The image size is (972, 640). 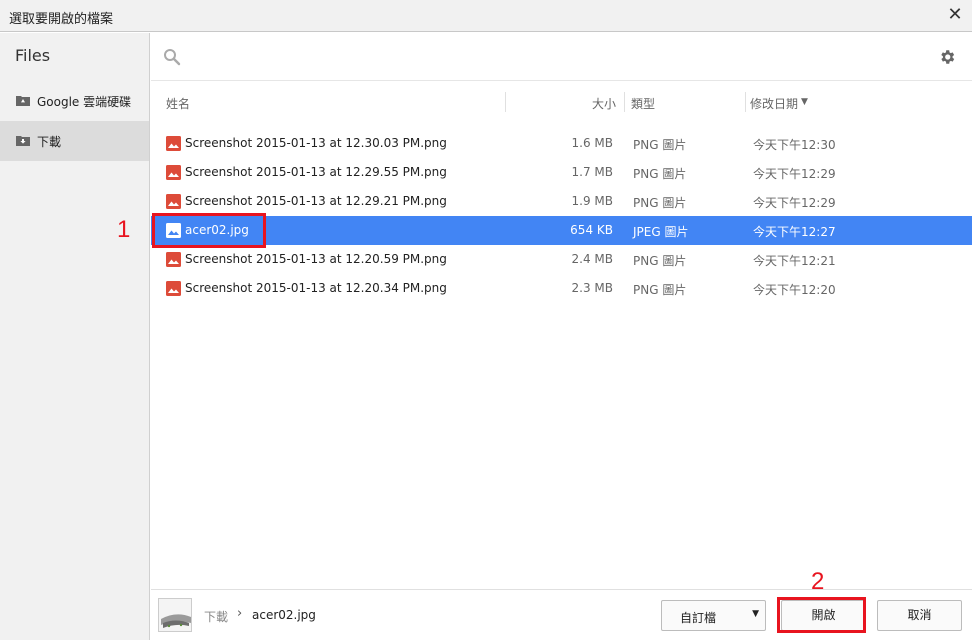 What do you see at coordinates (755, 614) in the screenshot?
I see `chevron-down-icon: ▼` at bounding box center [755, 614].